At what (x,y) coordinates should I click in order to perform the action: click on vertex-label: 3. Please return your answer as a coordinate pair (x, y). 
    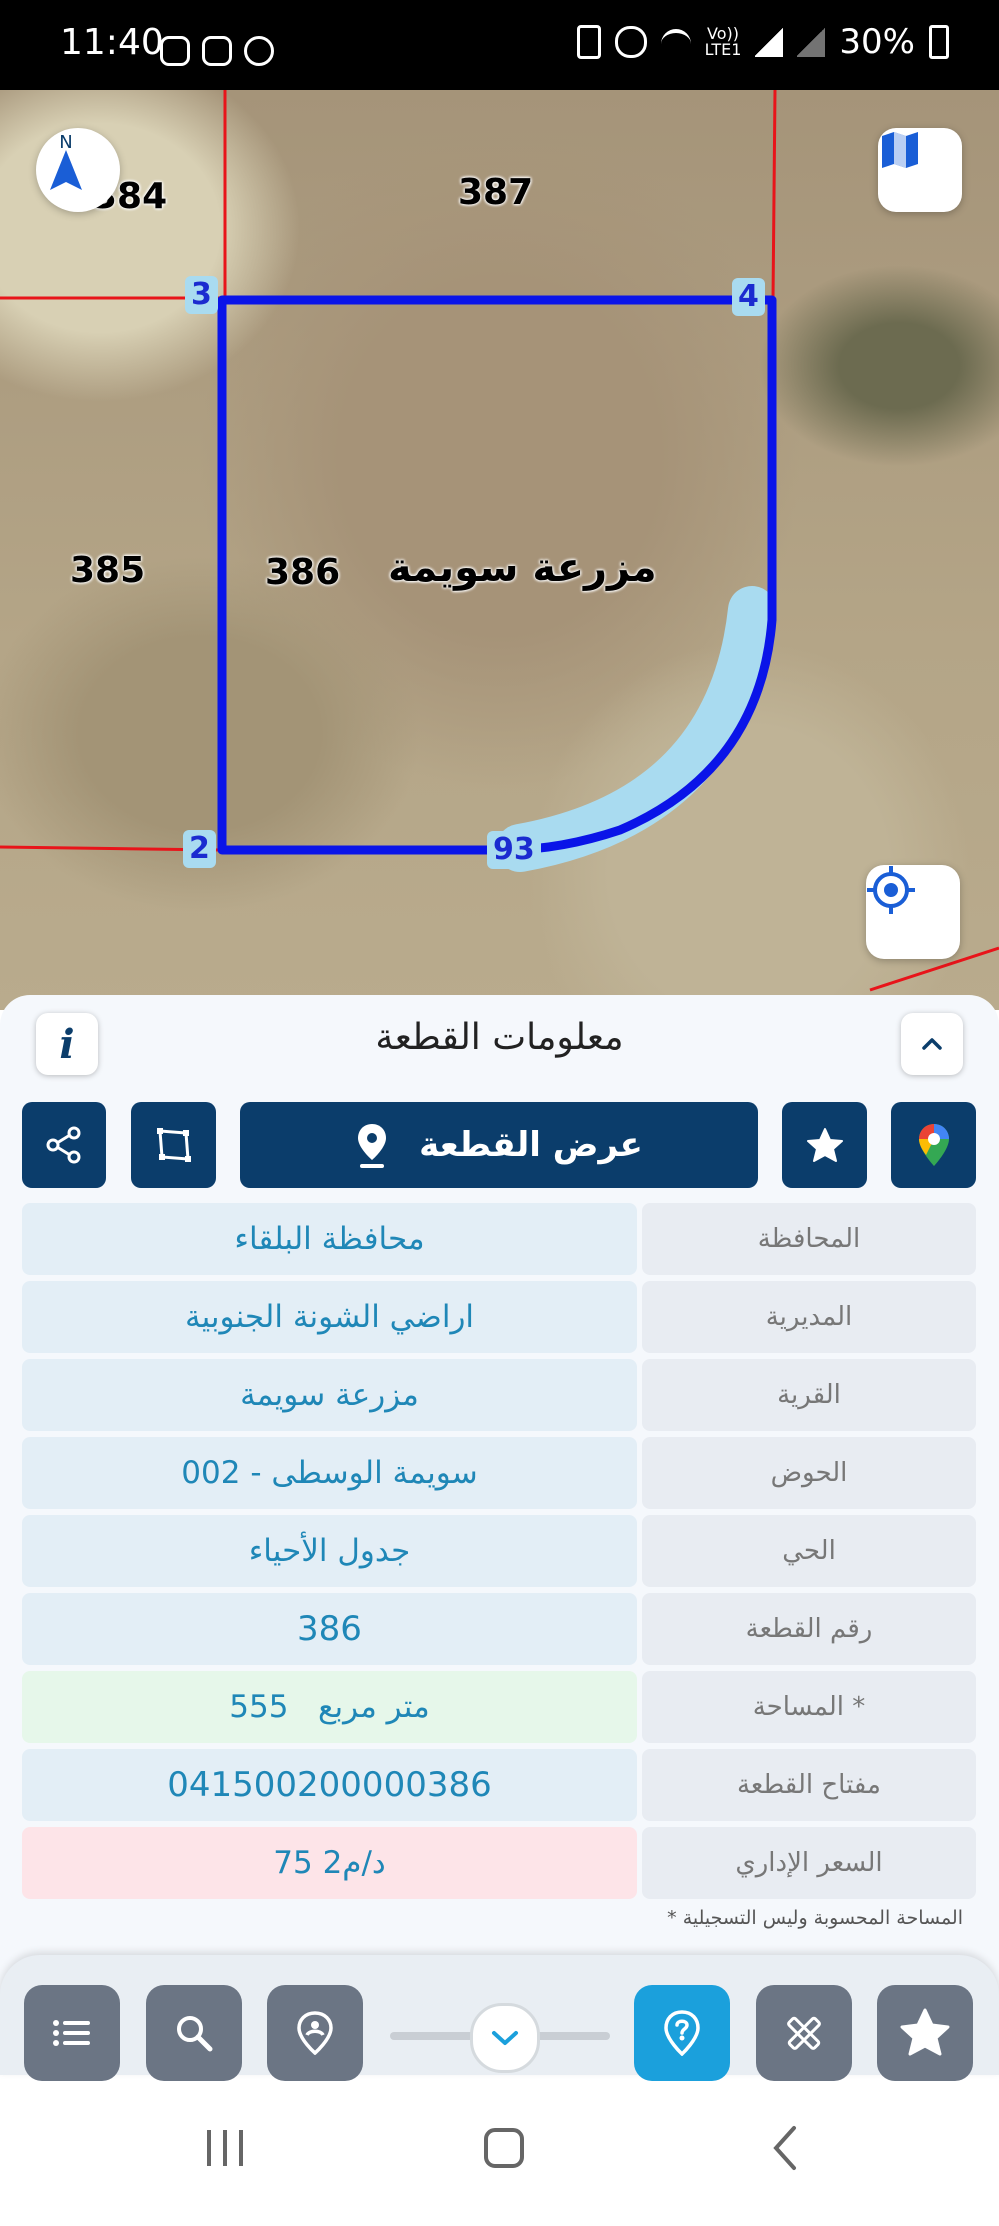
    Looking at the image, I should click on (201, 295).